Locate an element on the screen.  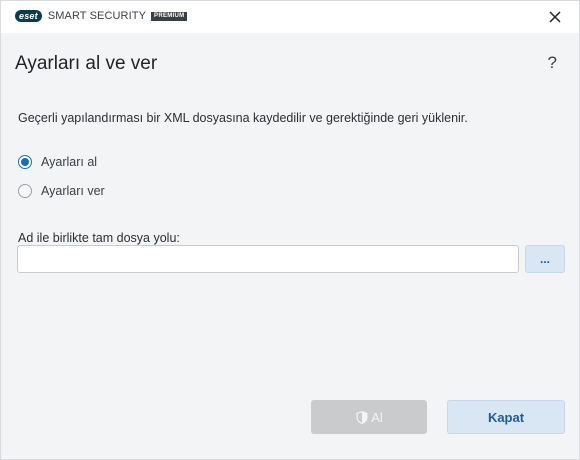
help-button: ? is located at coordinates (552, 63).